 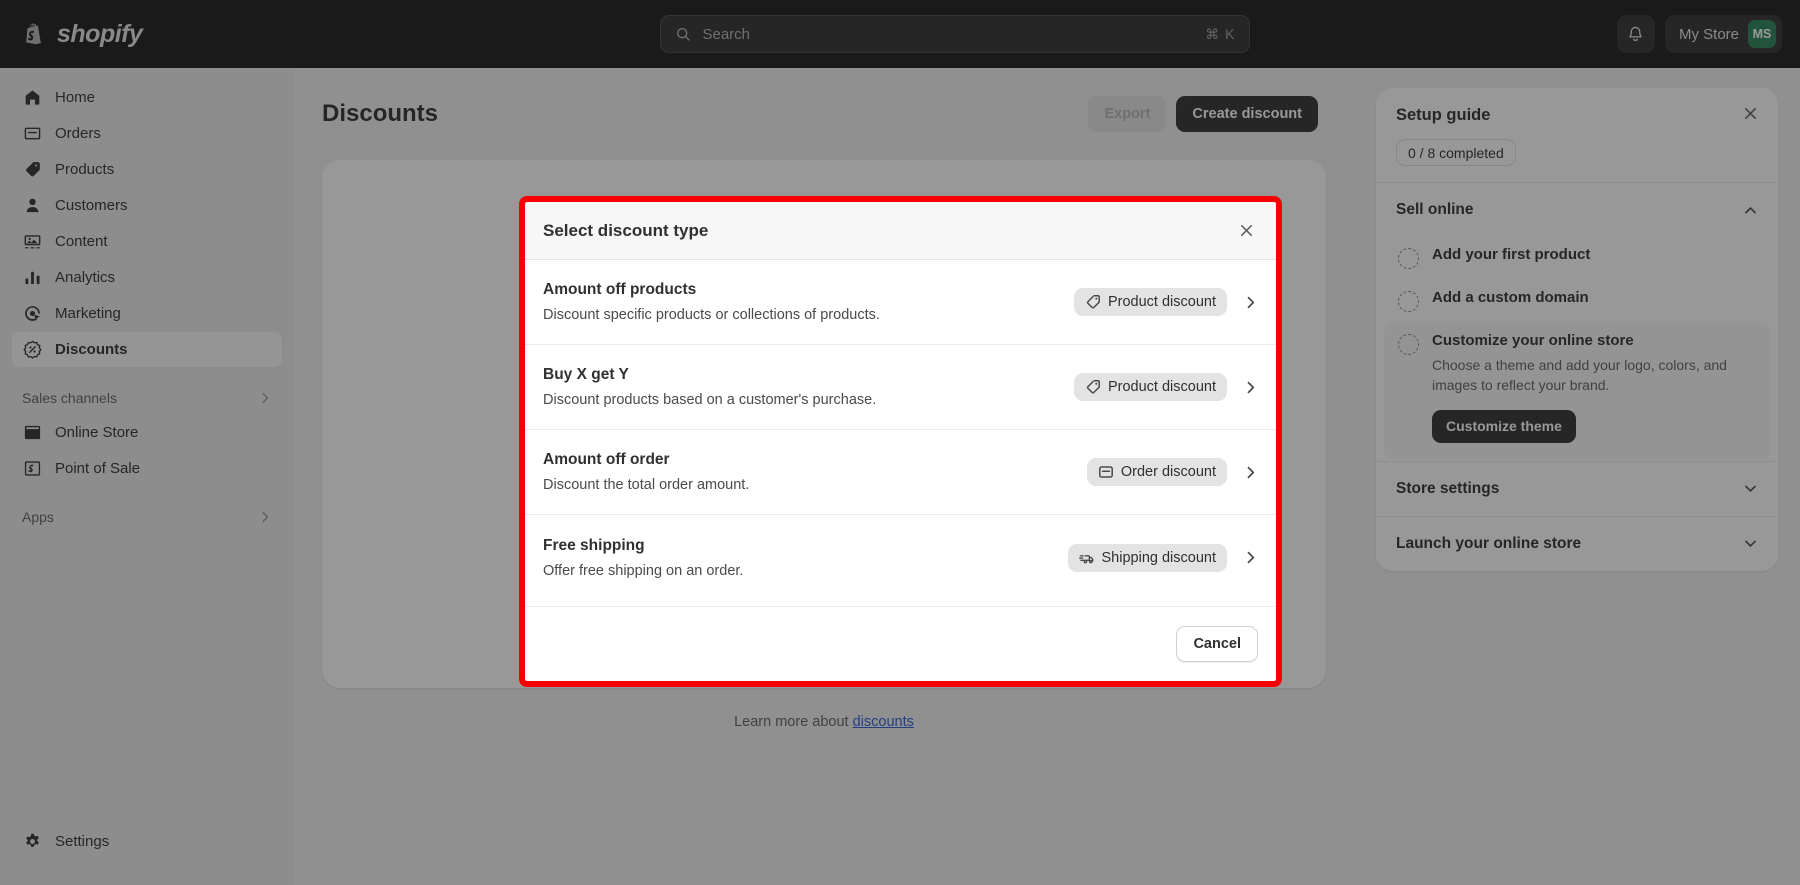 What do you see at coordinates (606, 459) in the screenshot?
I see `option-title: Amount off order` at bounding box center [606, 459].